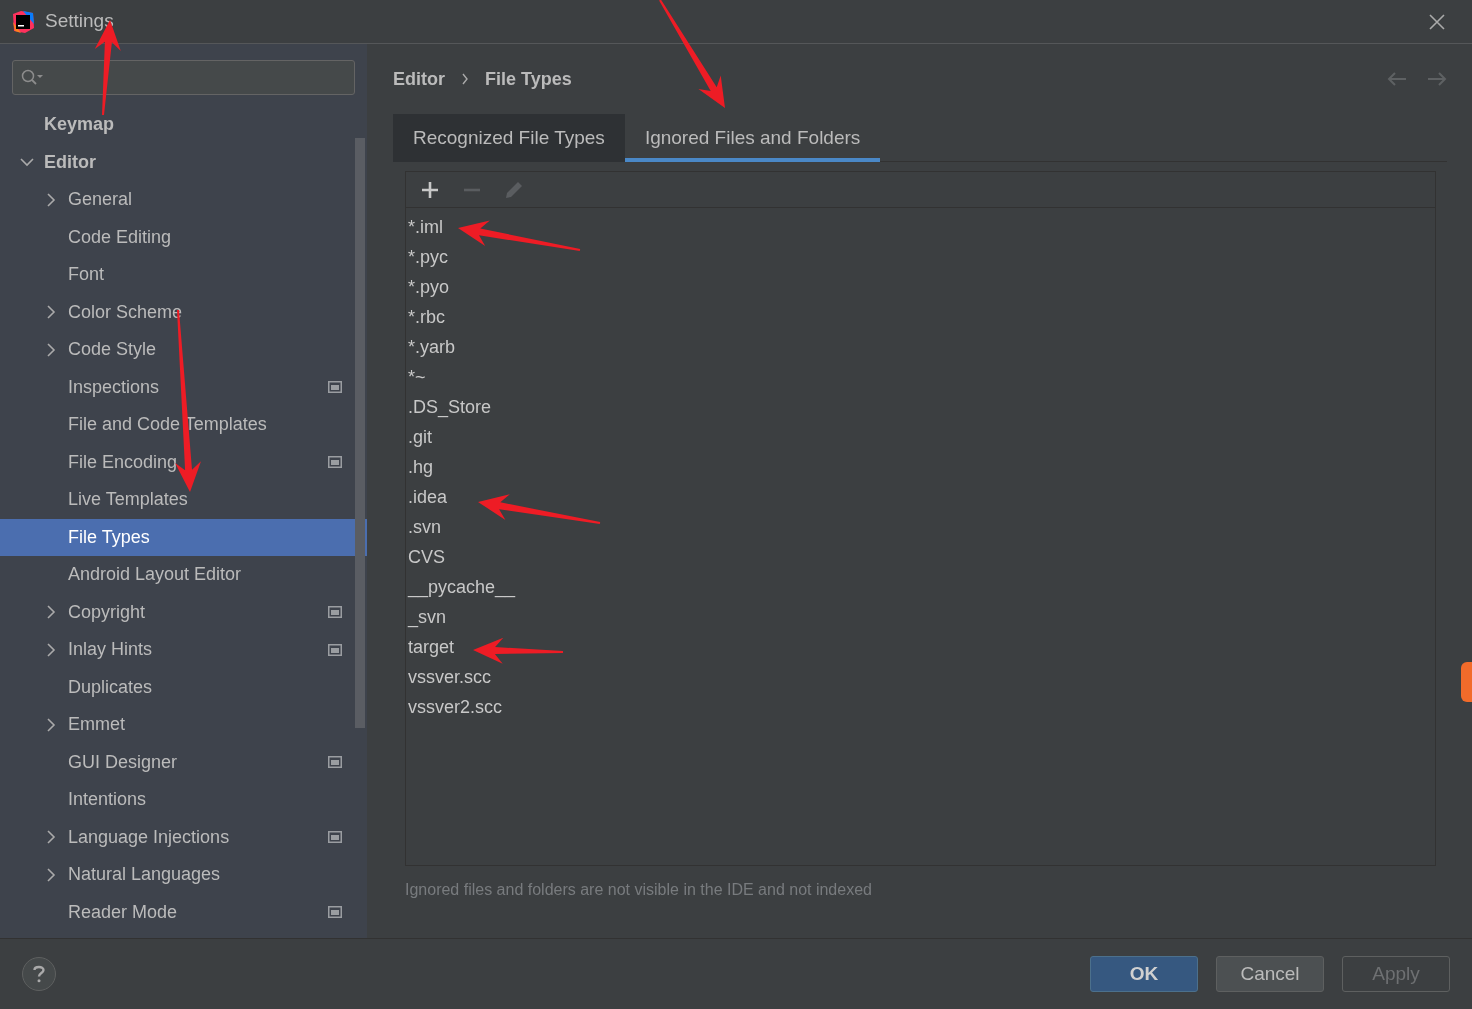 Image resolution: width=1472 pixels, height=1009 pixels. What do you see at coordinates (360, 433) in the screenshot?
I see `scrollbar-thumb` at bounding box center [360, 433].